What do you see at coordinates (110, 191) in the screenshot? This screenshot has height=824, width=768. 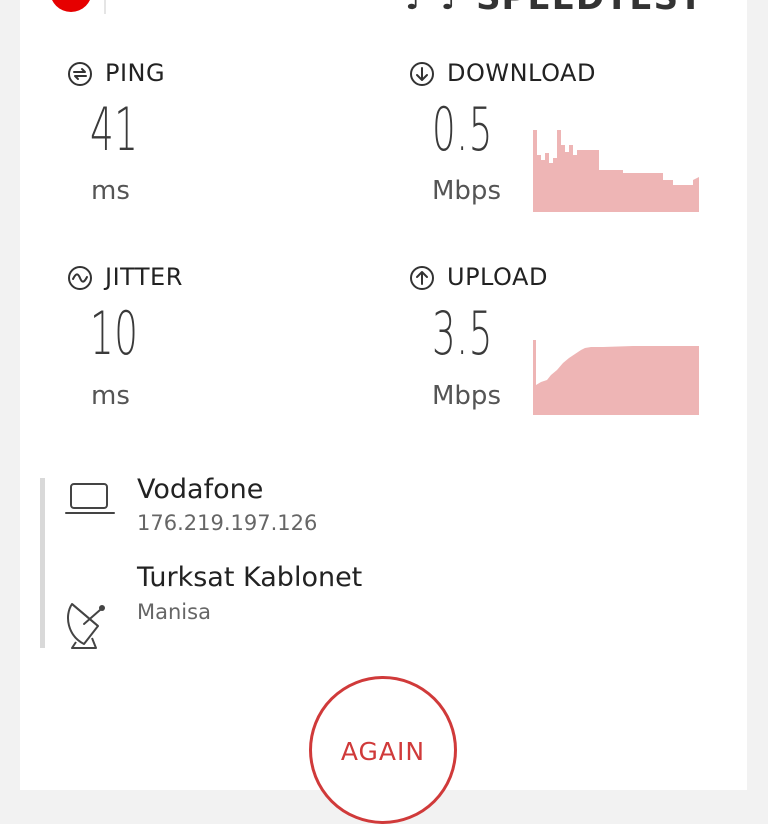 I see `ping-unit: ms` at bounding box center [110, 191].